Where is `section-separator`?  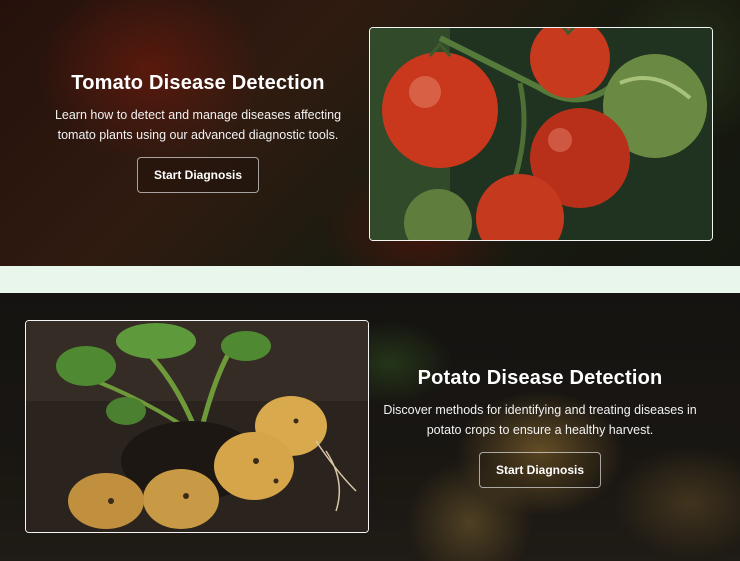 section-separator is located at coordinates (370, 279).